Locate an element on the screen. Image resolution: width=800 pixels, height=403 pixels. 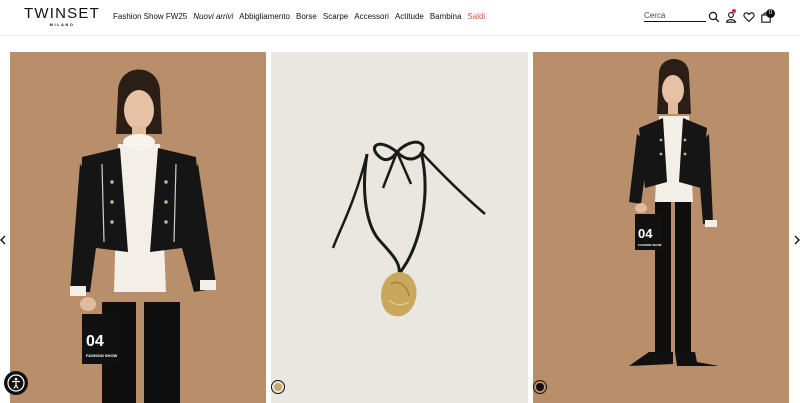
nav-item-borse: Borse is located at coordinates (306, 17).